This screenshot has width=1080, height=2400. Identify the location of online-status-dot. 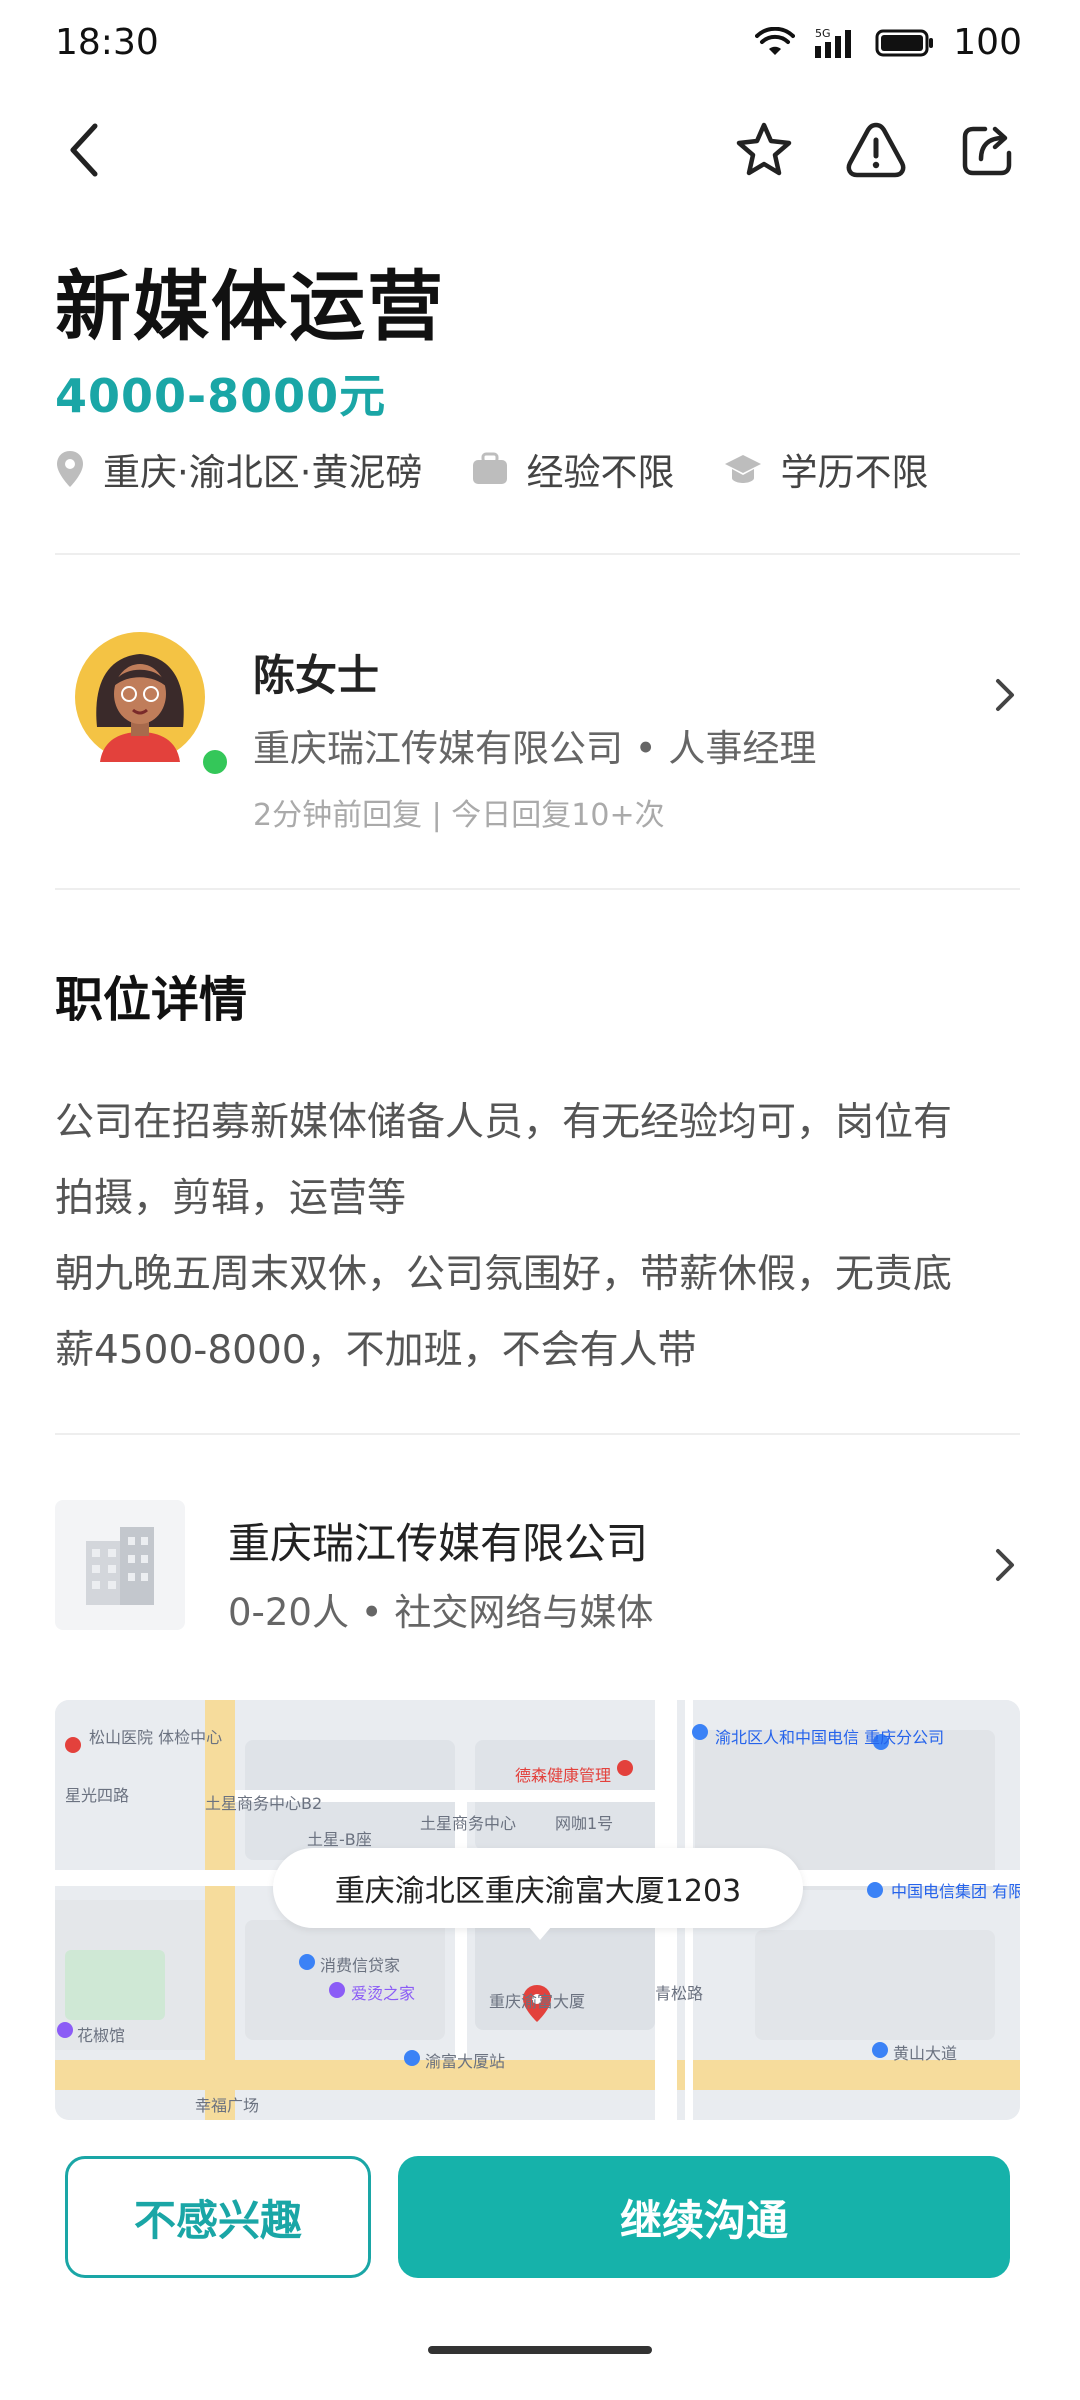
(215, 762).